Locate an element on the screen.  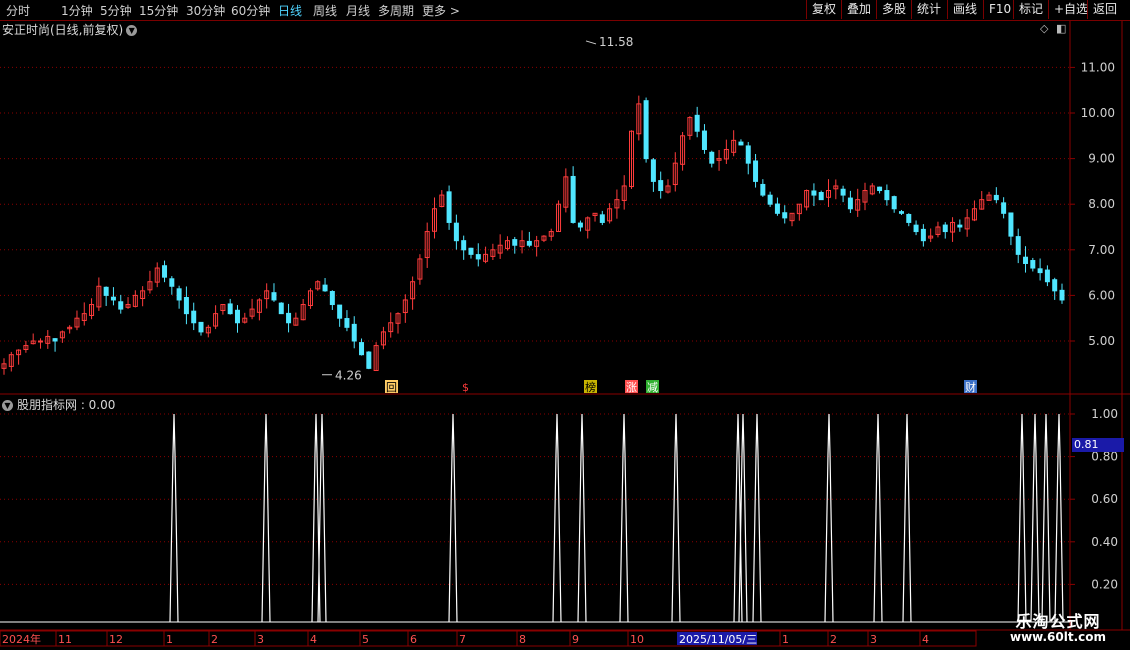
price-tick-label: 10.00 is located at coordinates (1098, 113).